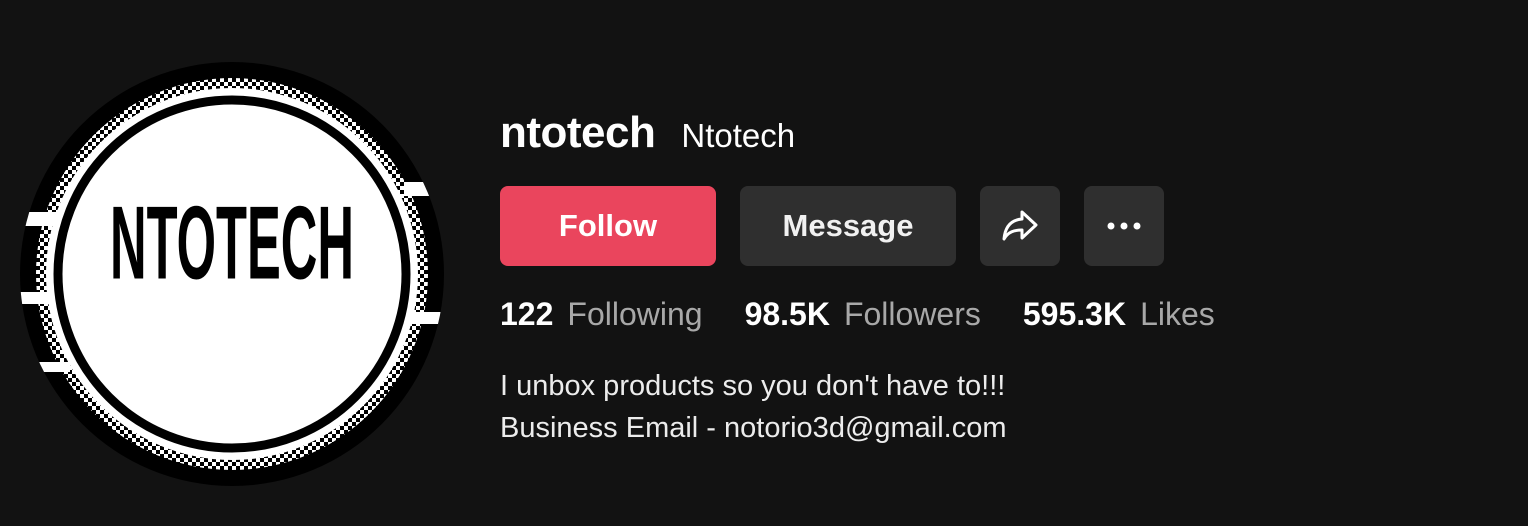  Describe the element at coordinates (635, 314) in the screenshot. I see `following-label: Following` at that location.